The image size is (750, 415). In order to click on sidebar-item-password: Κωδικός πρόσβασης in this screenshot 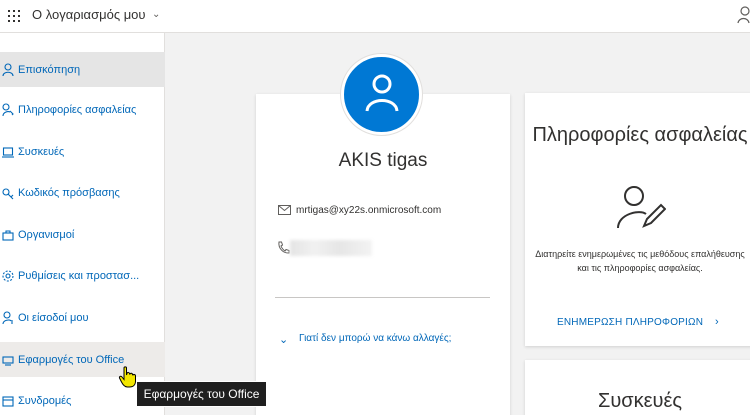, I will do `click(82, 192)`.